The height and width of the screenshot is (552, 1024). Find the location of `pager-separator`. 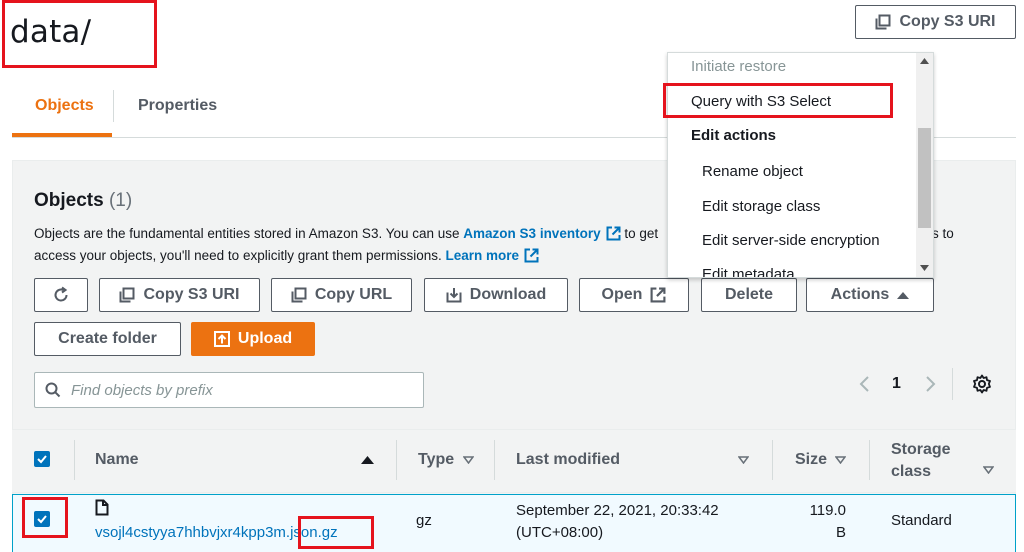

pager-separator is located at coordinates (952, 384).